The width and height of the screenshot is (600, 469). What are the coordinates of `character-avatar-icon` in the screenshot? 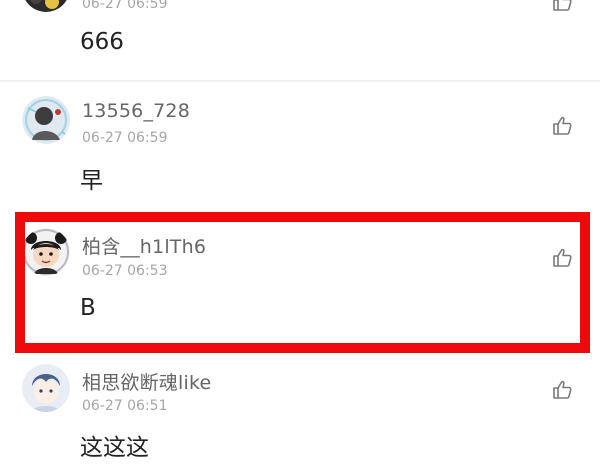 It's located at (46, 120).